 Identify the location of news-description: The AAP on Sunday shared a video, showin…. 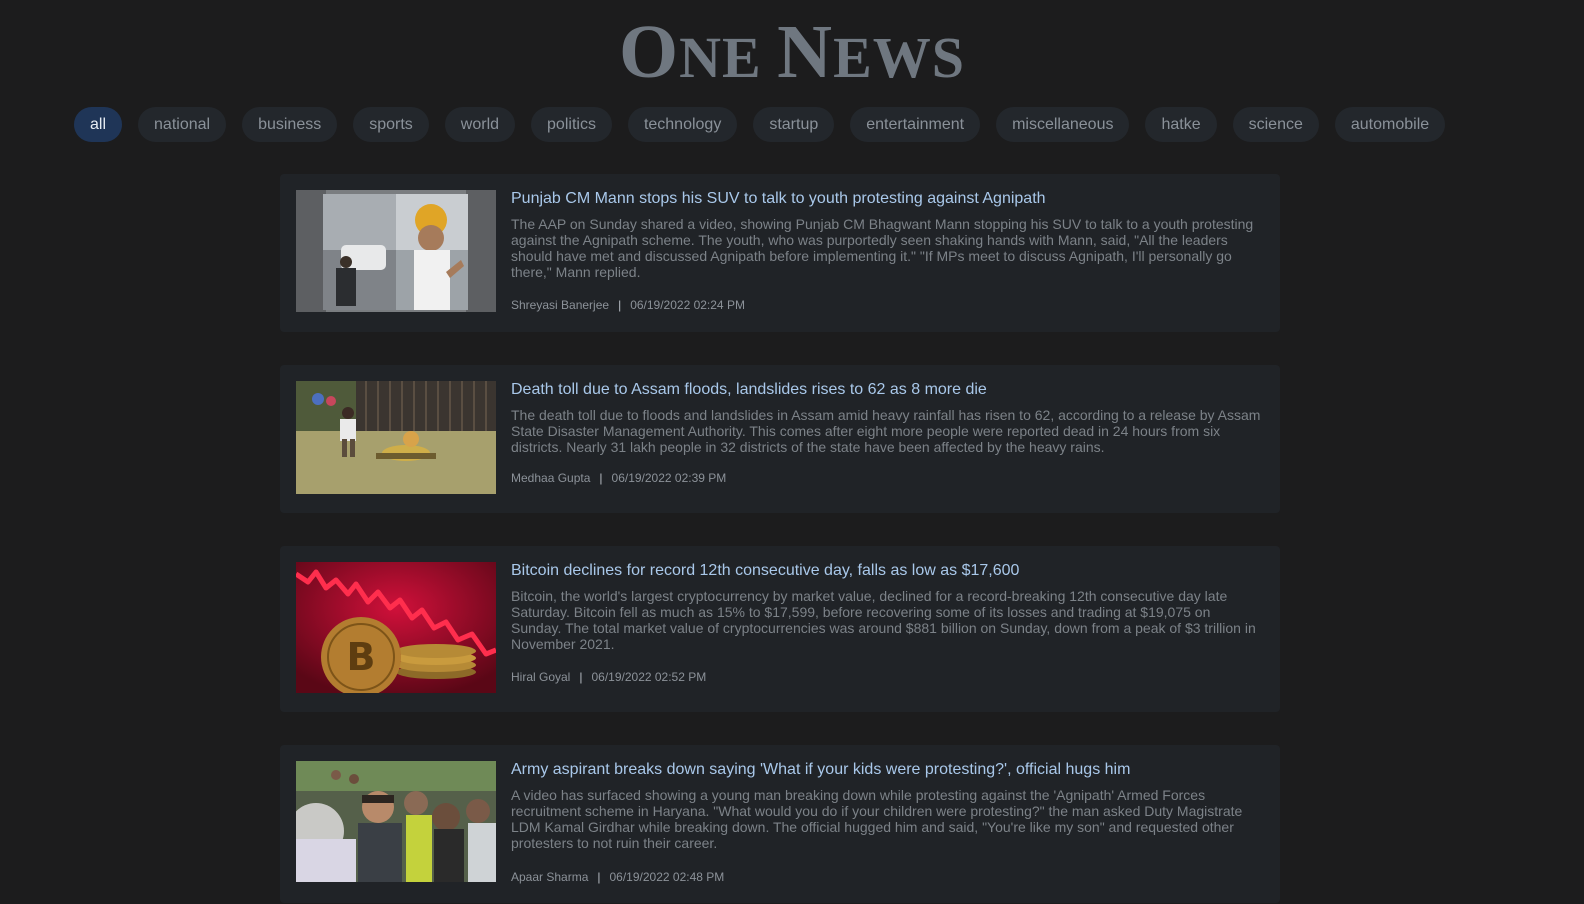
(882, 248).